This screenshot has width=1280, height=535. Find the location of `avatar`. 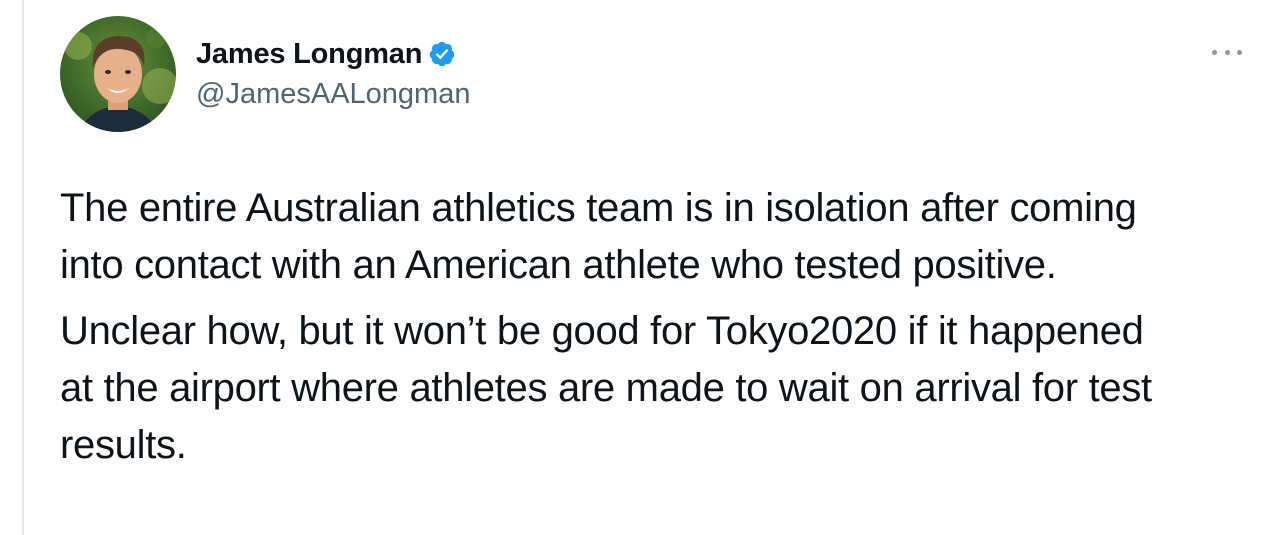

avatar is located at coordinates (118, 74).